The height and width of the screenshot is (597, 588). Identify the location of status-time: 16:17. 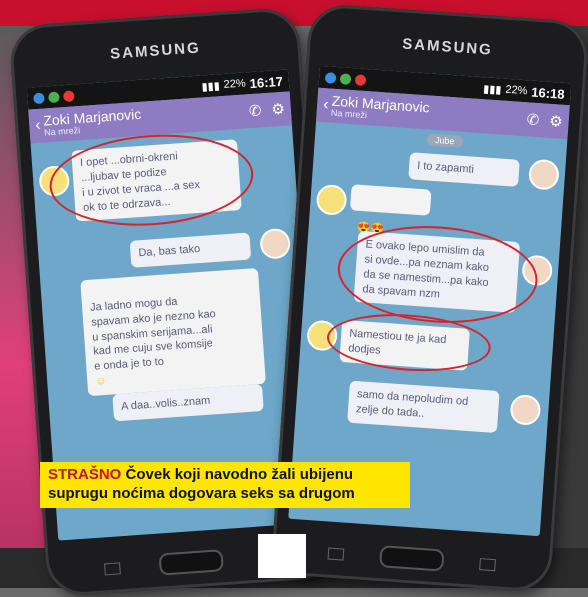
(266, 82).